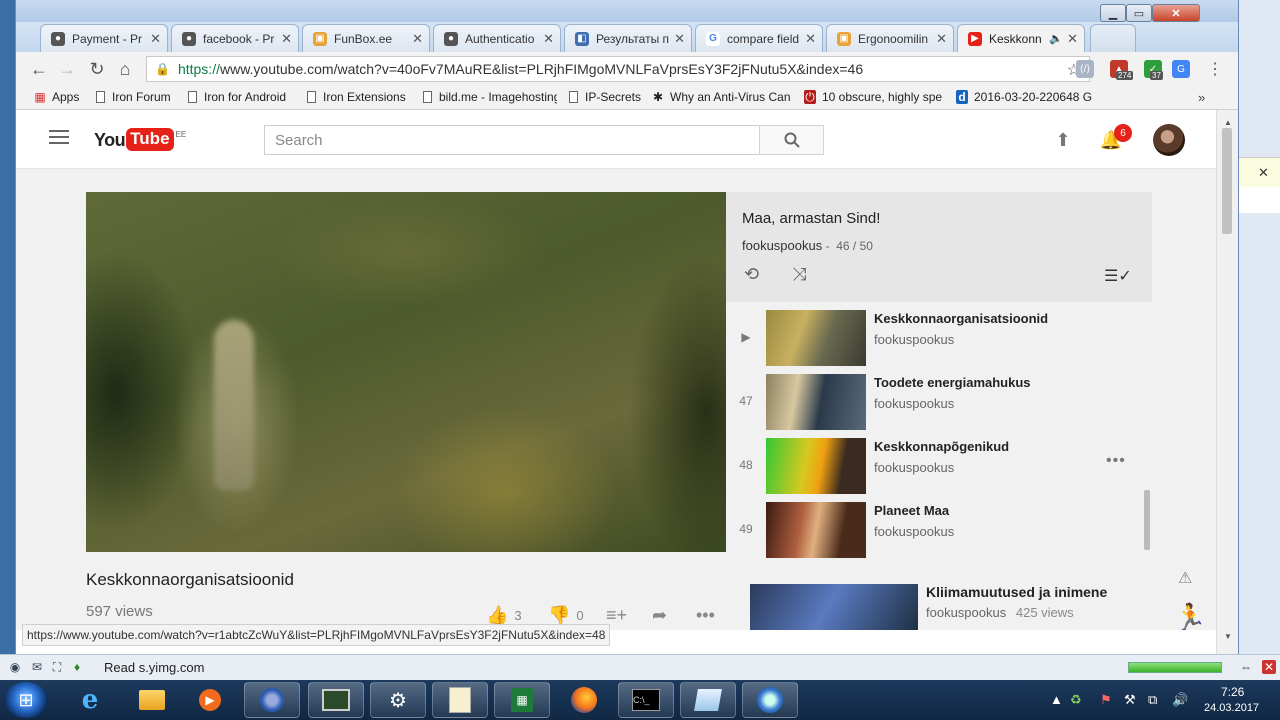 The height and width of the screenshot is (720, 1280). I want to click on tab-youtube-active: ▶ Keskkonn 🔈 ✕, so click(1021, 38).